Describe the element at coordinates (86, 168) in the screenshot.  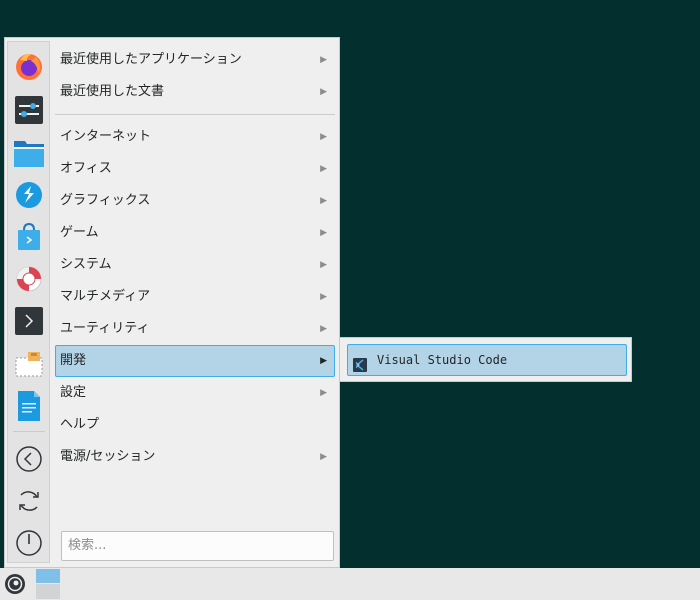
I see `menu-item-label: オフィス` at that location.